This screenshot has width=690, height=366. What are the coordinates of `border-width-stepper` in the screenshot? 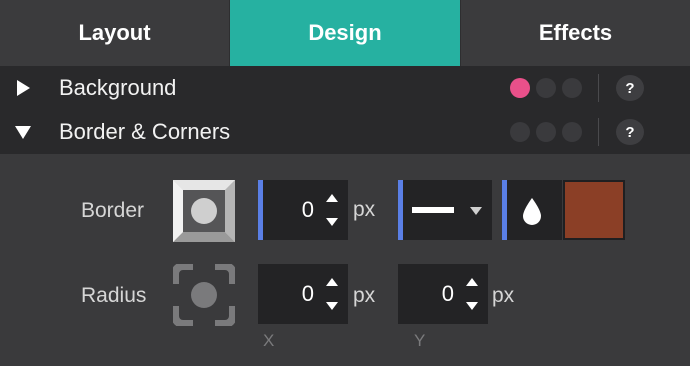 It's located at (333, 210).